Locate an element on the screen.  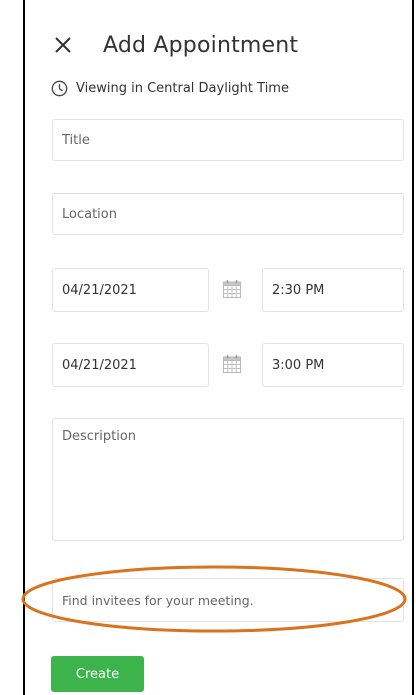
end-time-input is located at coordinates (333, 365).